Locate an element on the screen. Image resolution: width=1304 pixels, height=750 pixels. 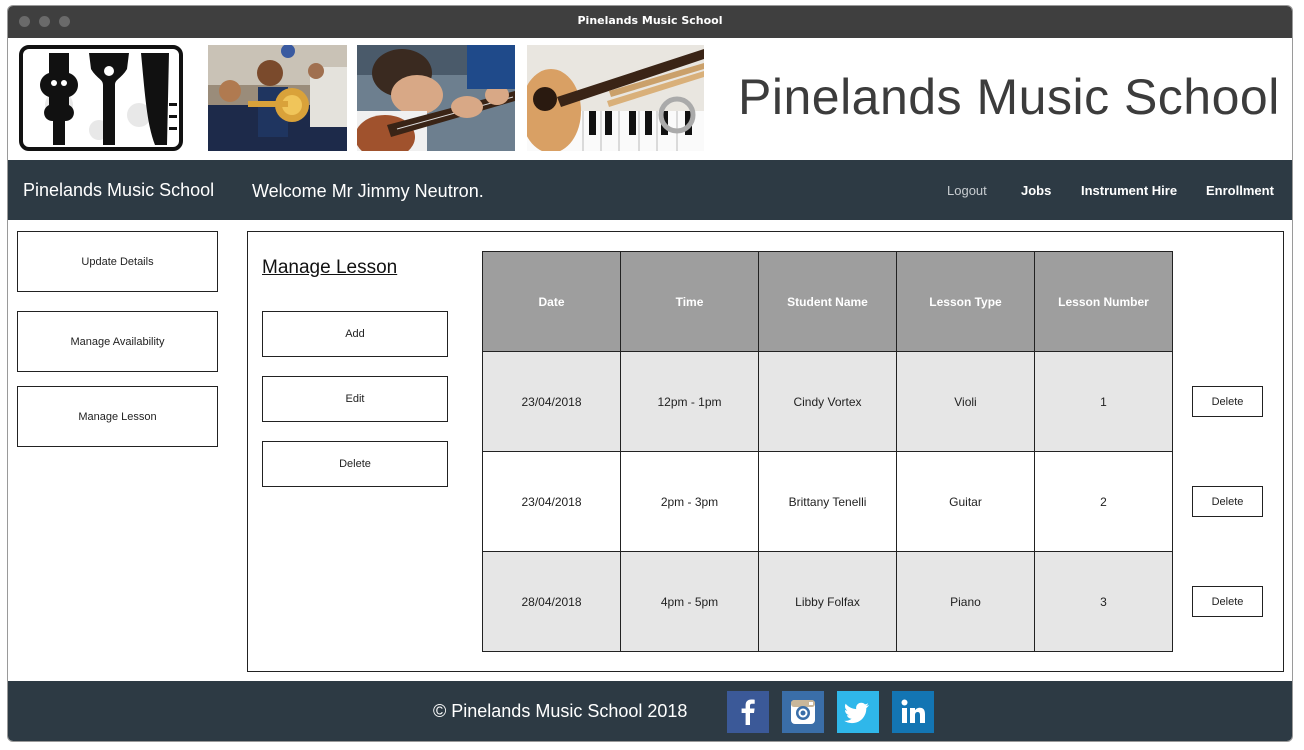
sidebar-item-label: Update Details is located at coordinates (117, 261).